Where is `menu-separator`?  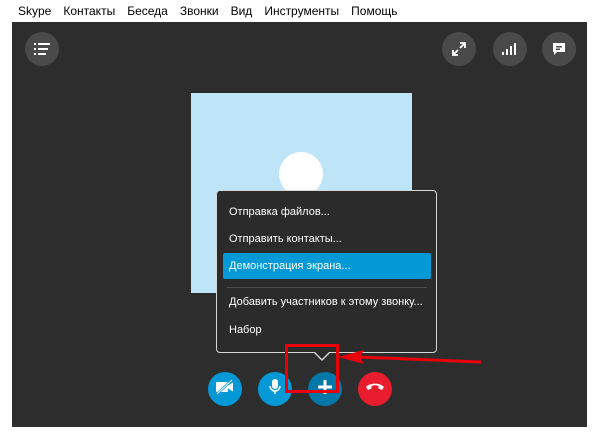 menu-separator is located at coordinates (327, 287).